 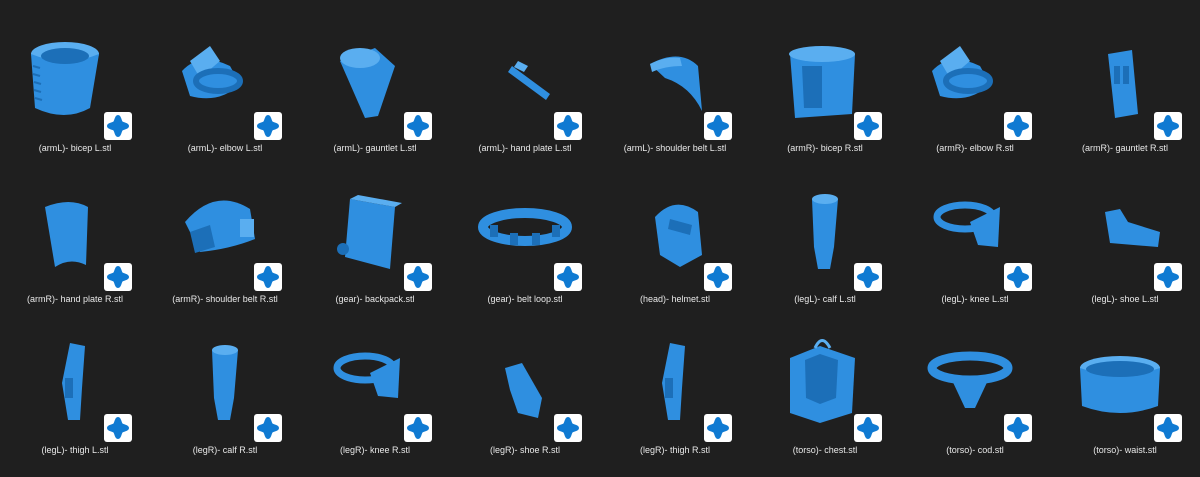 What do you see at coordinates (675, 148) in the screenshot?
I see `file-name: (armL)- shoulder belt L.stl` at bounding box center [675, 148].